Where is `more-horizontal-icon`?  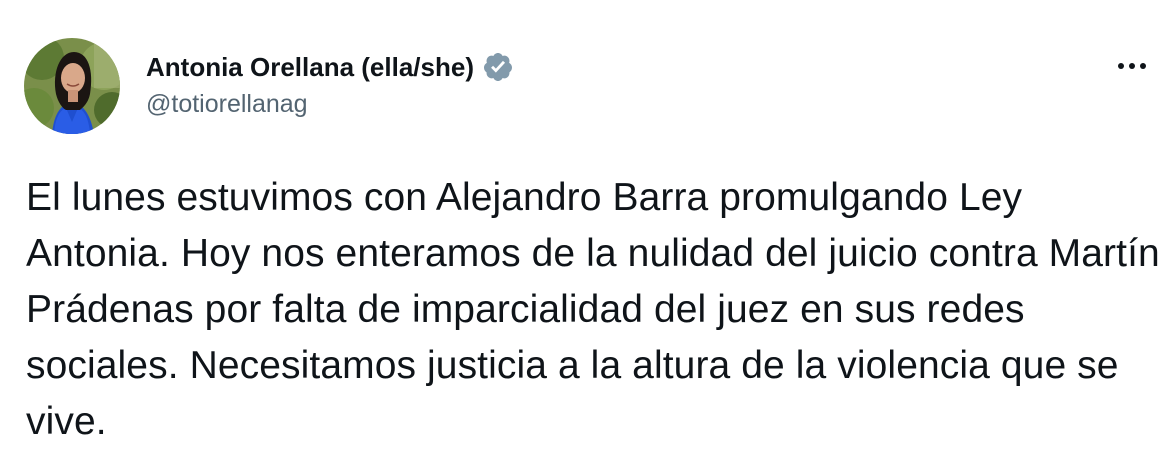 more-horizontal-icon is located at coordinates (1132, 66).